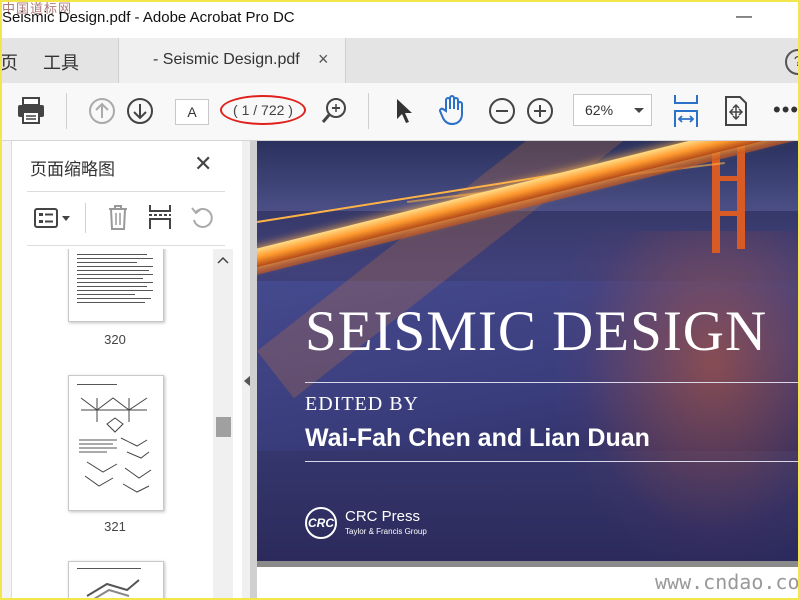 The image size is (800, 600). I want to click on tab-tools: 工具, so click(61, 62).